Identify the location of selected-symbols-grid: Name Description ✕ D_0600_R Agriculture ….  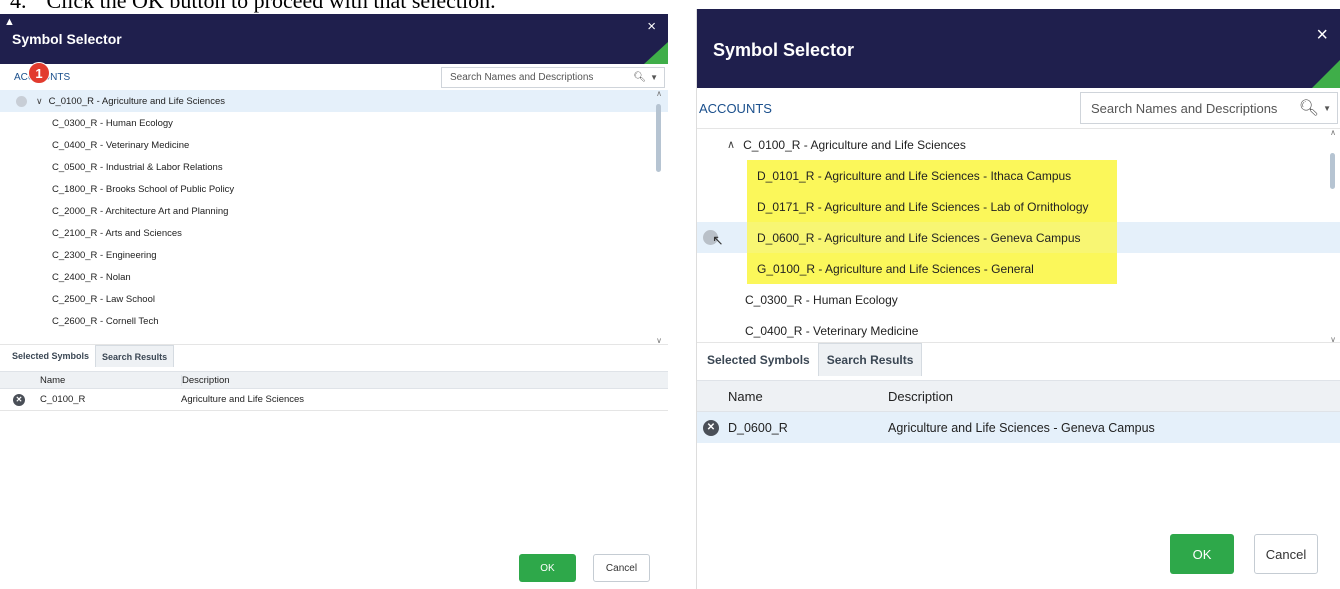
(1018, 411).